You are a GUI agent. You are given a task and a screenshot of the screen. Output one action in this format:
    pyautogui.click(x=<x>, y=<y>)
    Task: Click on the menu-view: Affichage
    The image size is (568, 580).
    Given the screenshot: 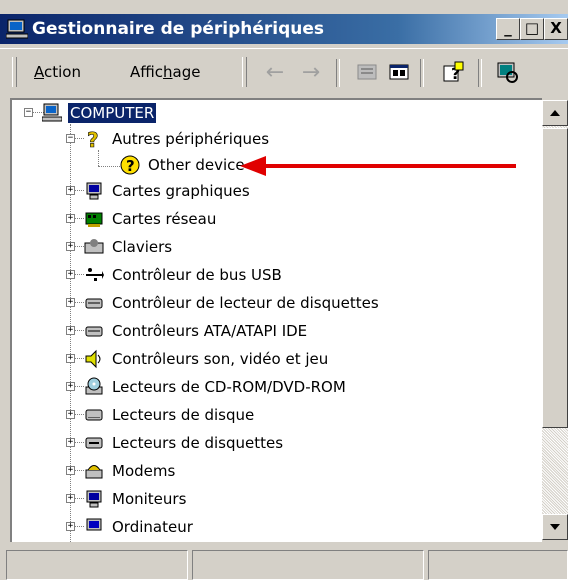 What is the action you would take?
    pyautogui.click(x=165, y=72)
    